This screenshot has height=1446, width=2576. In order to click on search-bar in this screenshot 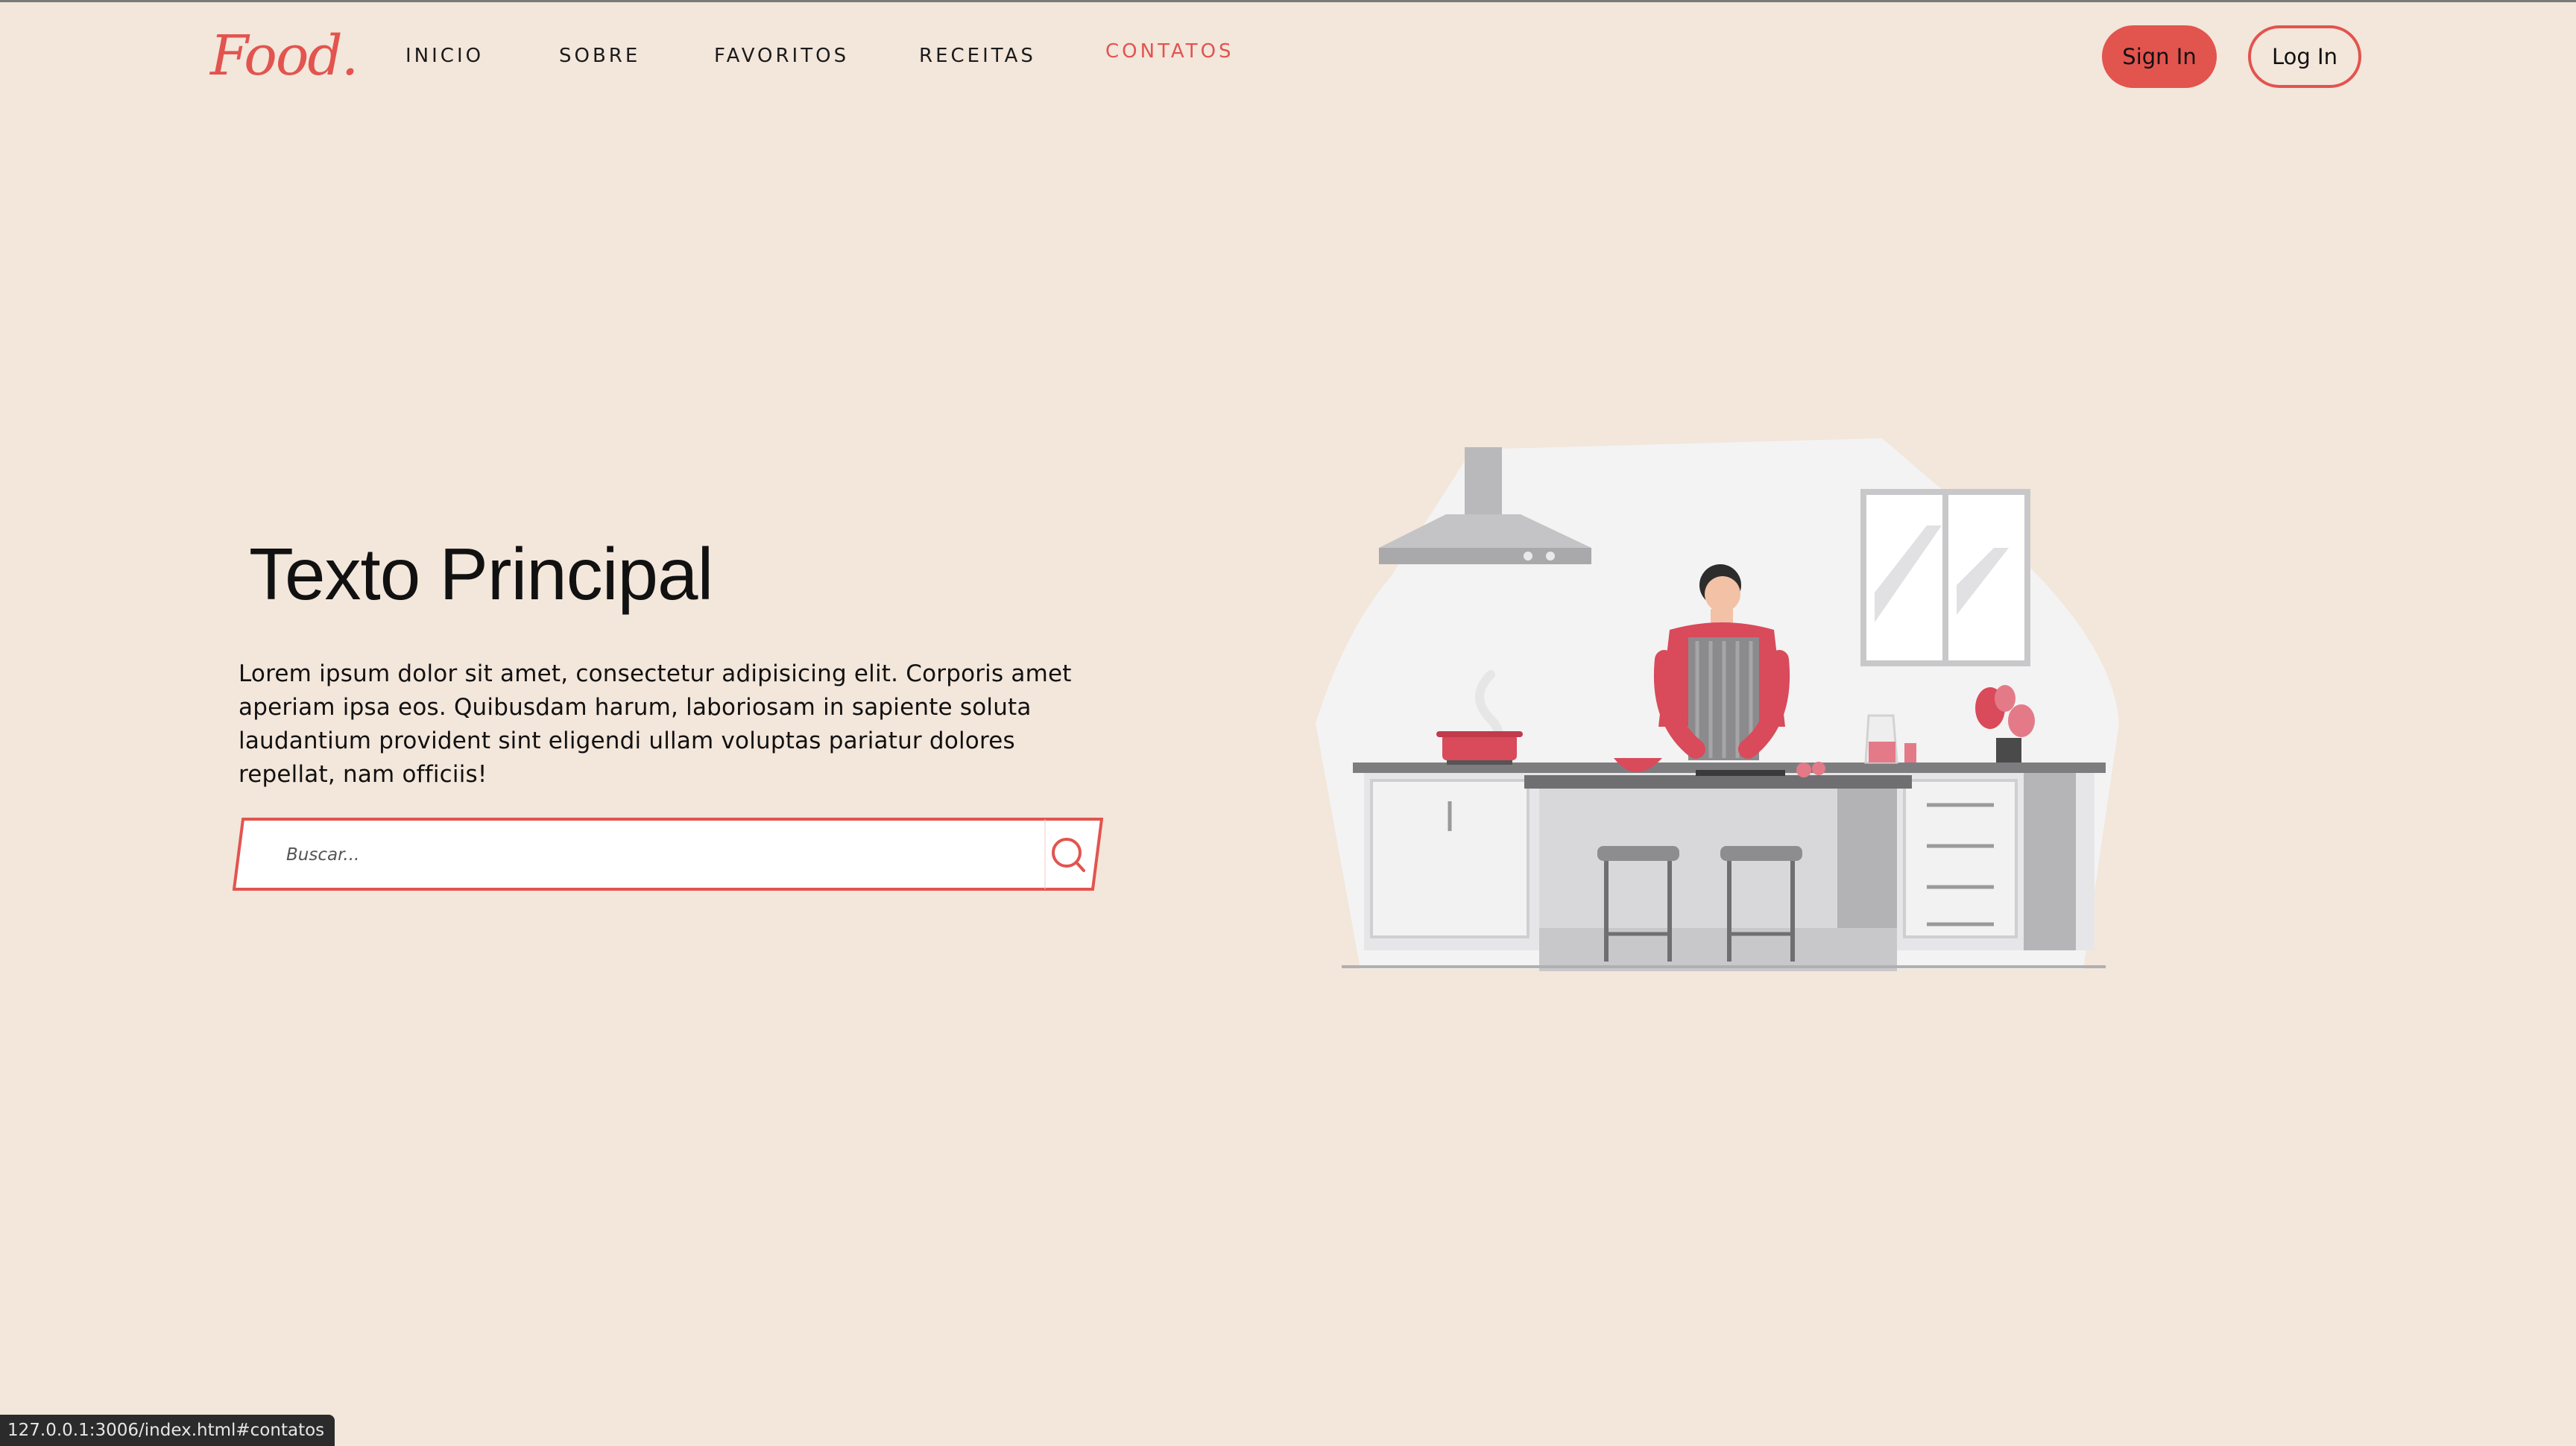, I will do `click(668, 854)`.